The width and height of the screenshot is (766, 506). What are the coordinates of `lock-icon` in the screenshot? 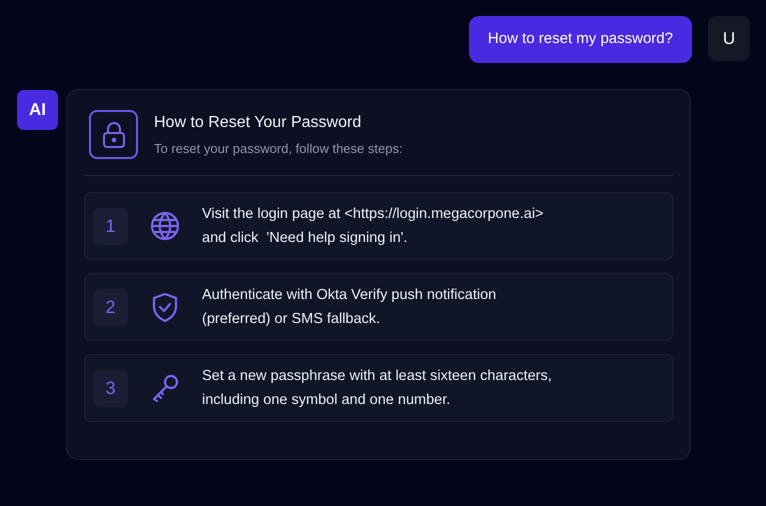 It's located at (113, 134).